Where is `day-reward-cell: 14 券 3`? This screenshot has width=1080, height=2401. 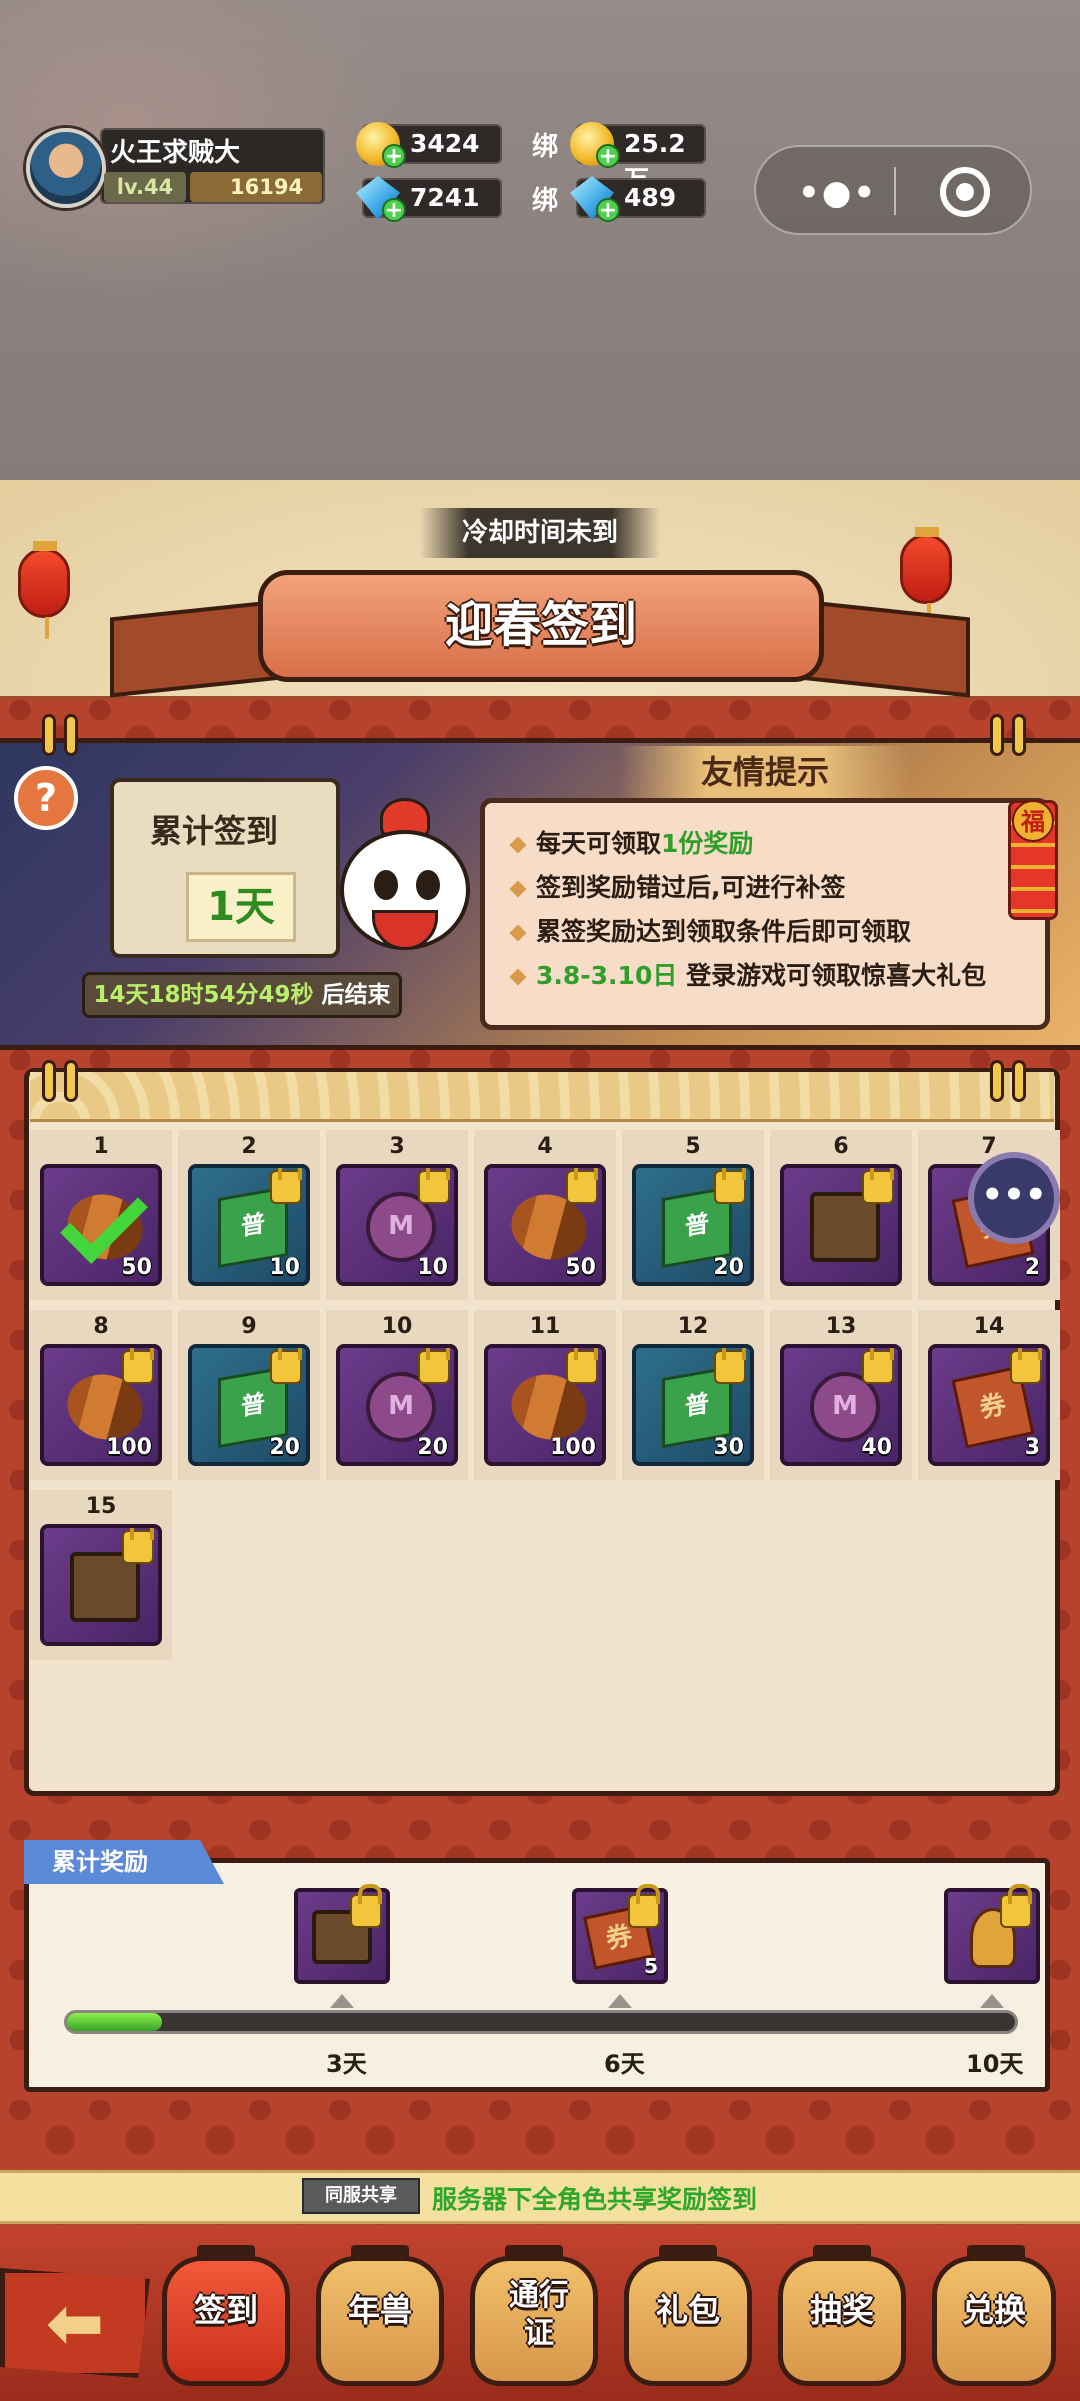
day-reward-cell: 14 券 3 is located at coordinates (989, 1395).